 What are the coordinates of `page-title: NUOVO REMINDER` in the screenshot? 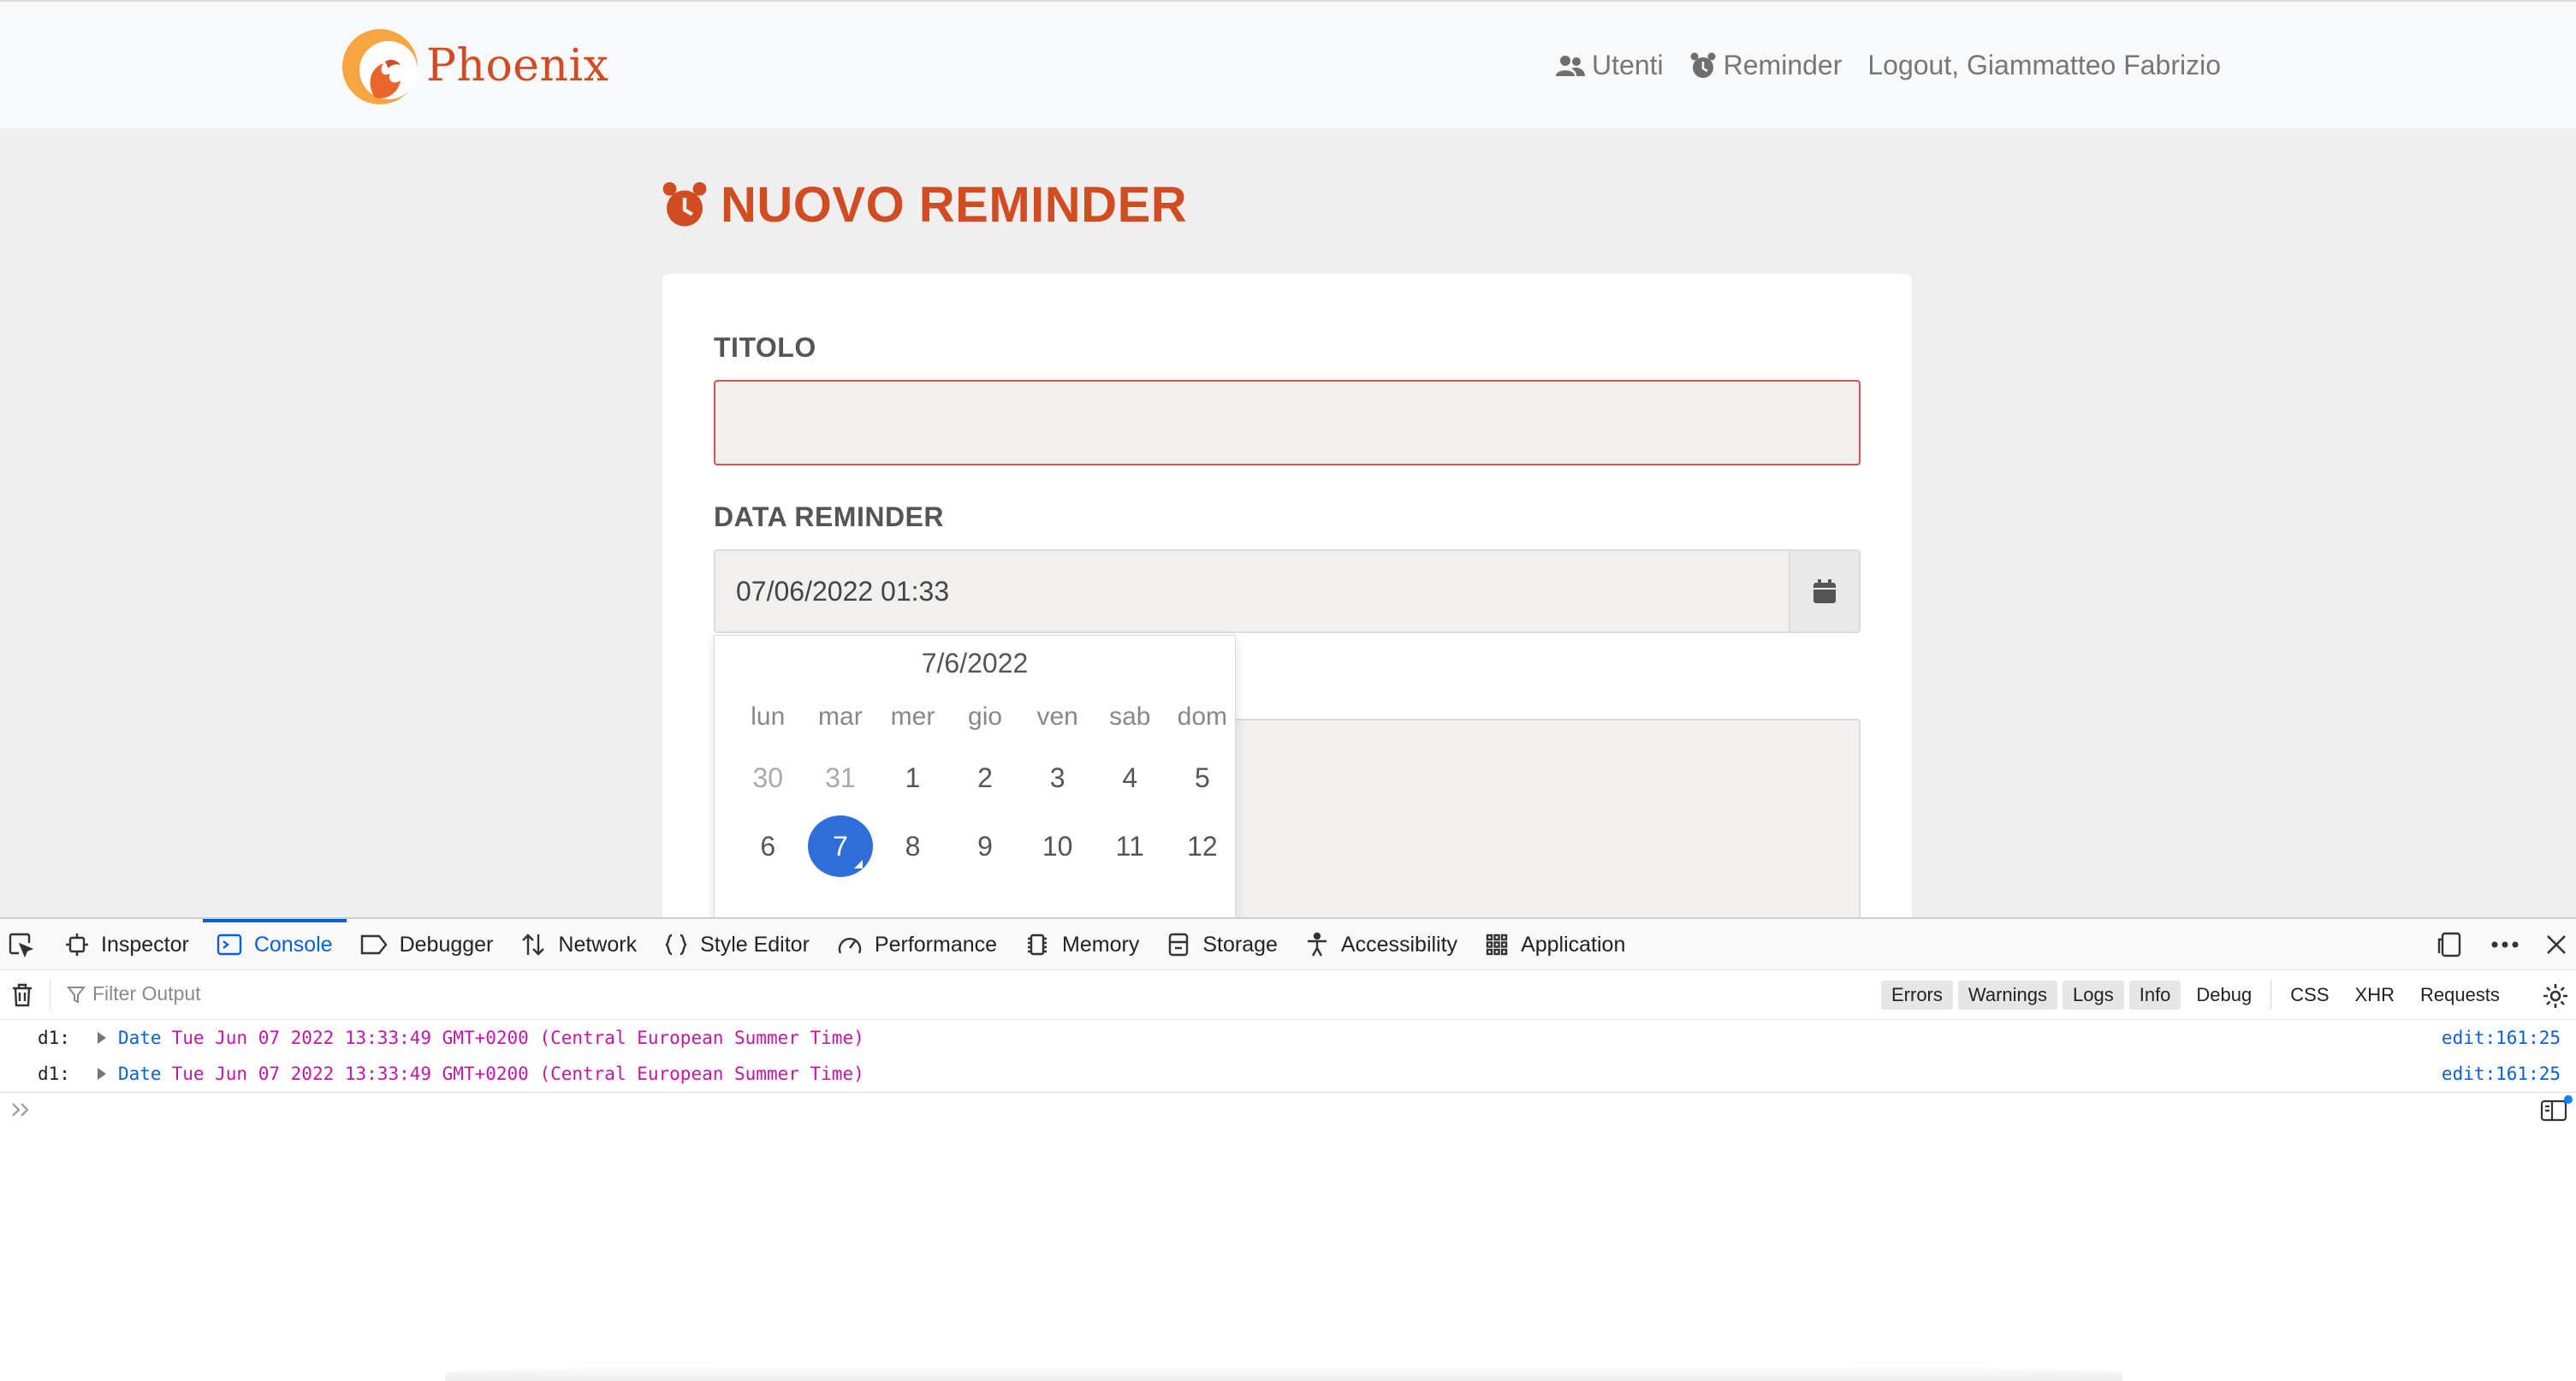 It's located at (954, 205).